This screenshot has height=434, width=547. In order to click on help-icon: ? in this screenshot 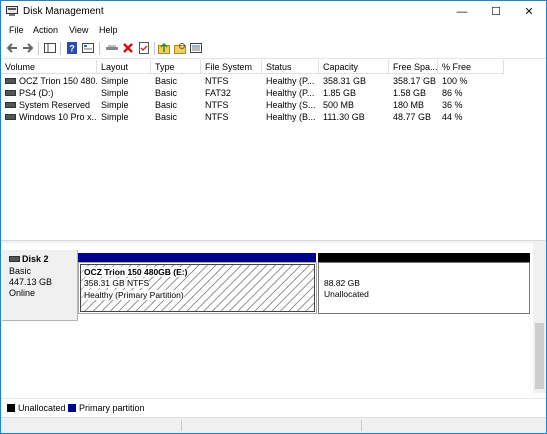, I will do `click(72, 48)`.